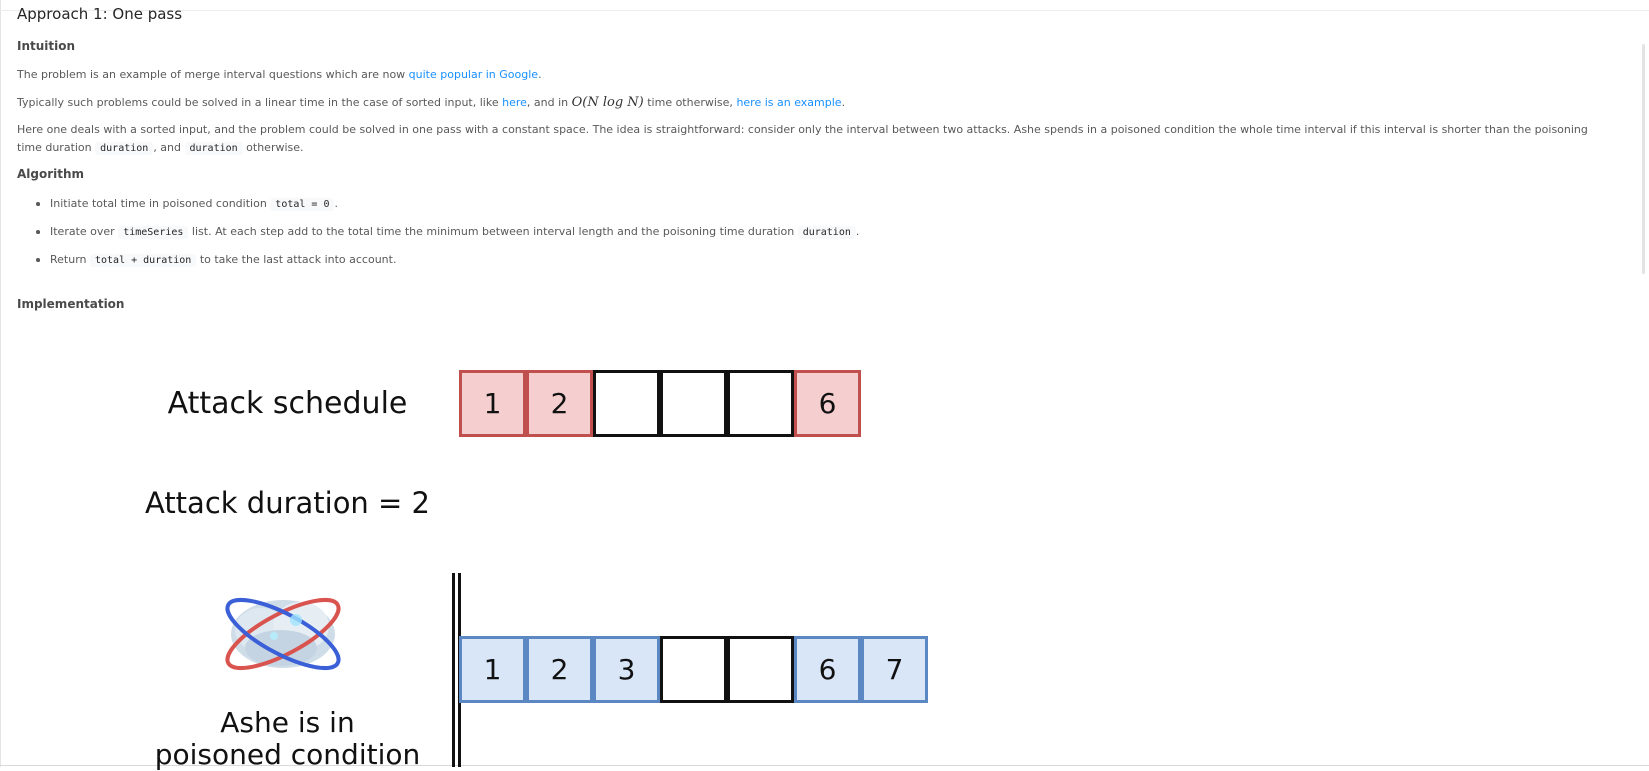 The image size is (1649, 771). What do you see at coordinates (514, 102) in the screenshot?
I see `here-link: here` at bounding box center [514, 102].